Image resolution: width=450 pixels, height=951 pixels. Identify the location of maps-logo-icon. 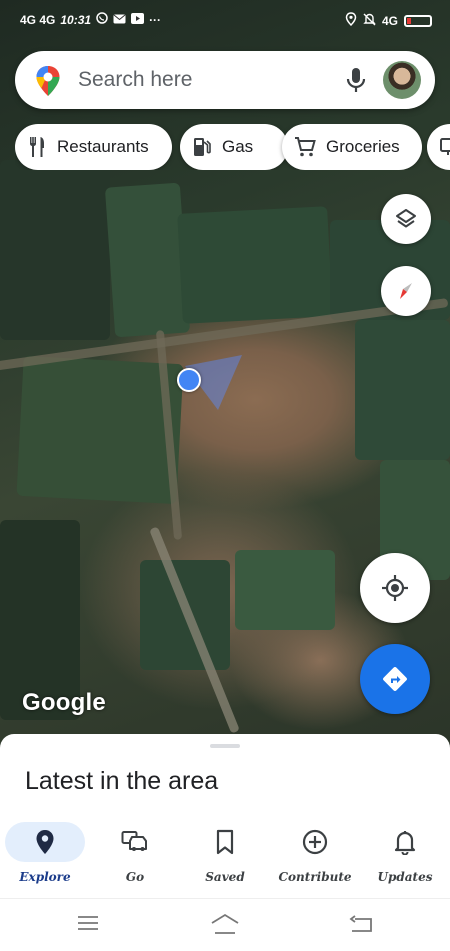
(48, 83).